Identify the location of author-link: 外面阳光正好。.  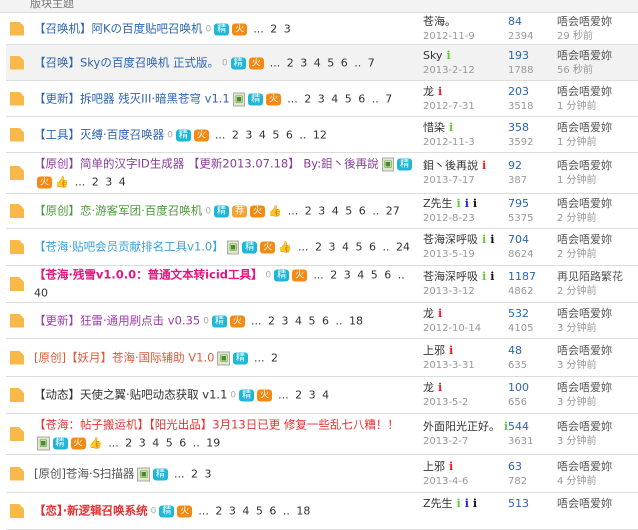
(461, 426).